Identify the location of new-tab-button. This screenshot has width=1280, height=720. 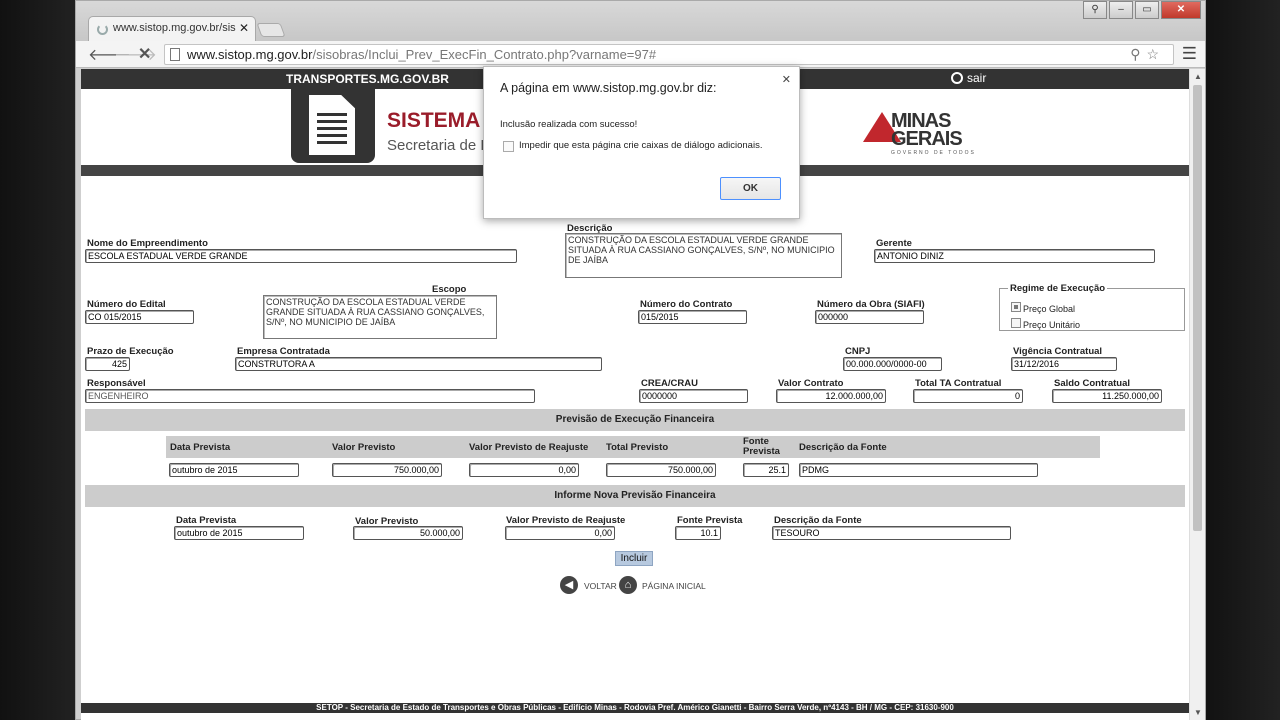
(271, 30).